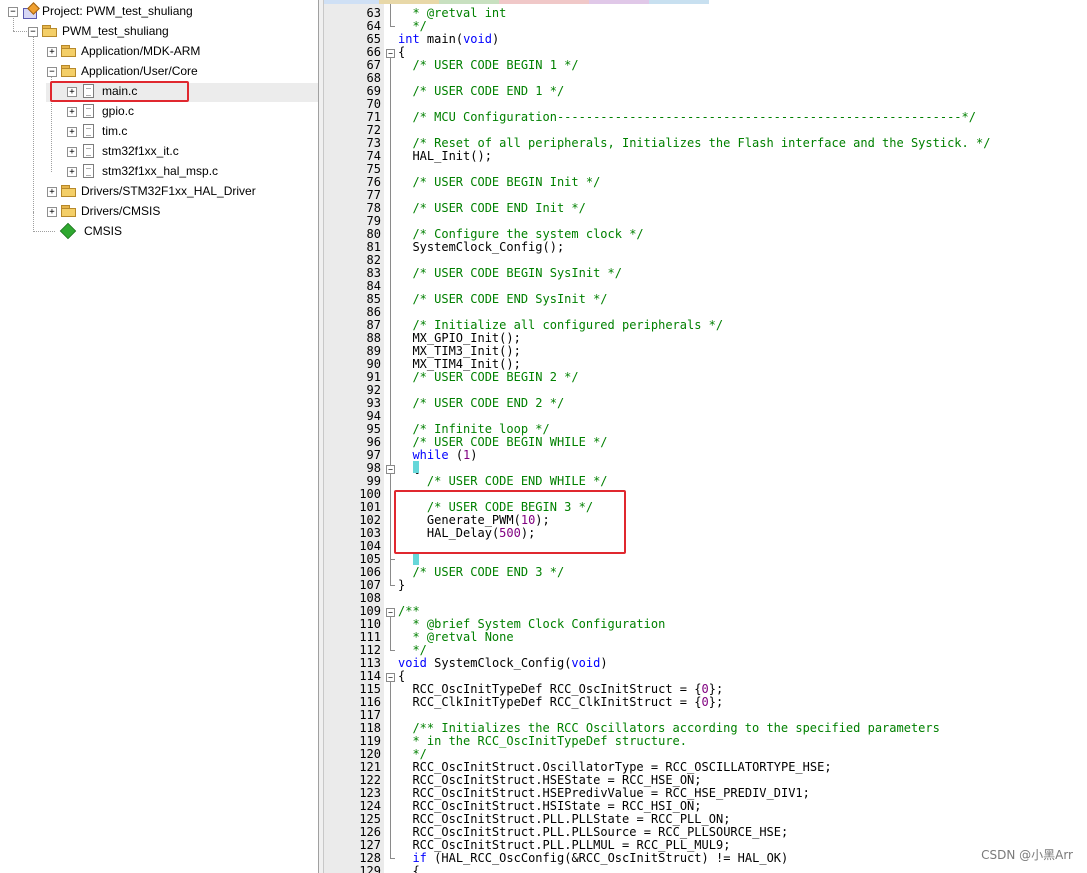 The width and height of the screenshot is (1087, 873). I want to click on tree-file-hal-msp-c: stm32f1xx_hal_msp.c, so click(149, 171).